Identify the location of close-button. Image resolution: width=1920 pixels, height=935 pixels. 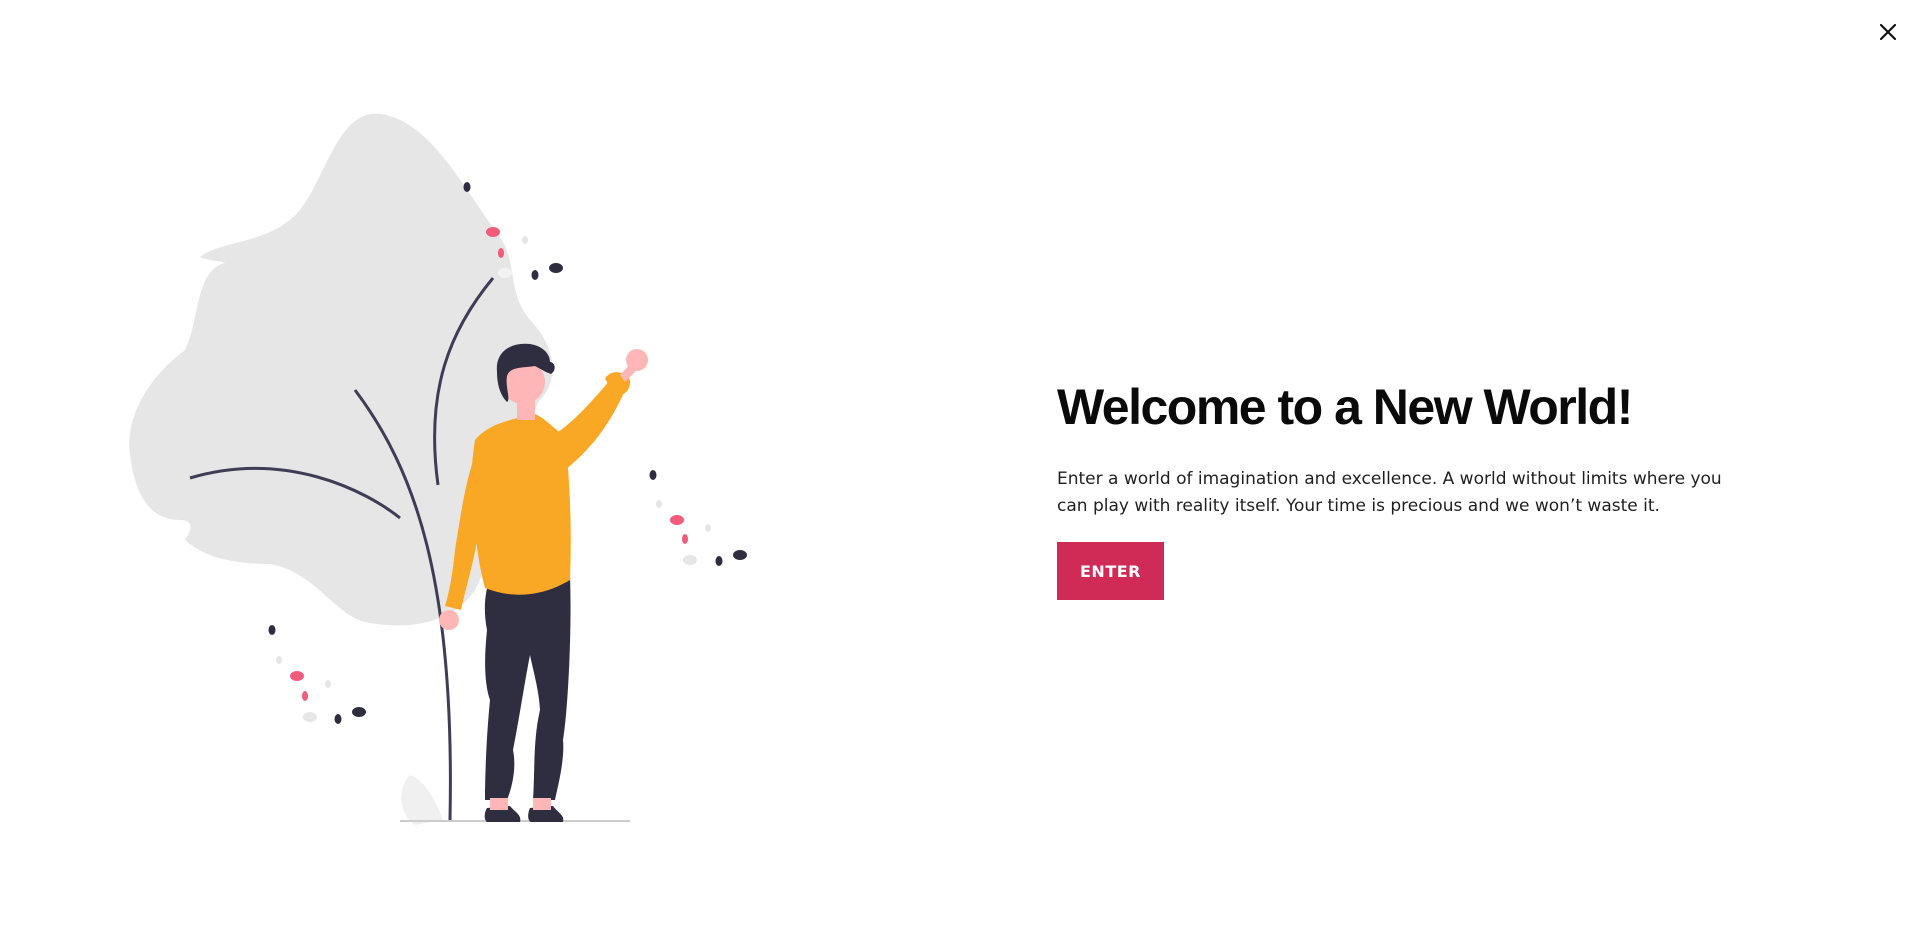
(1888, 32).